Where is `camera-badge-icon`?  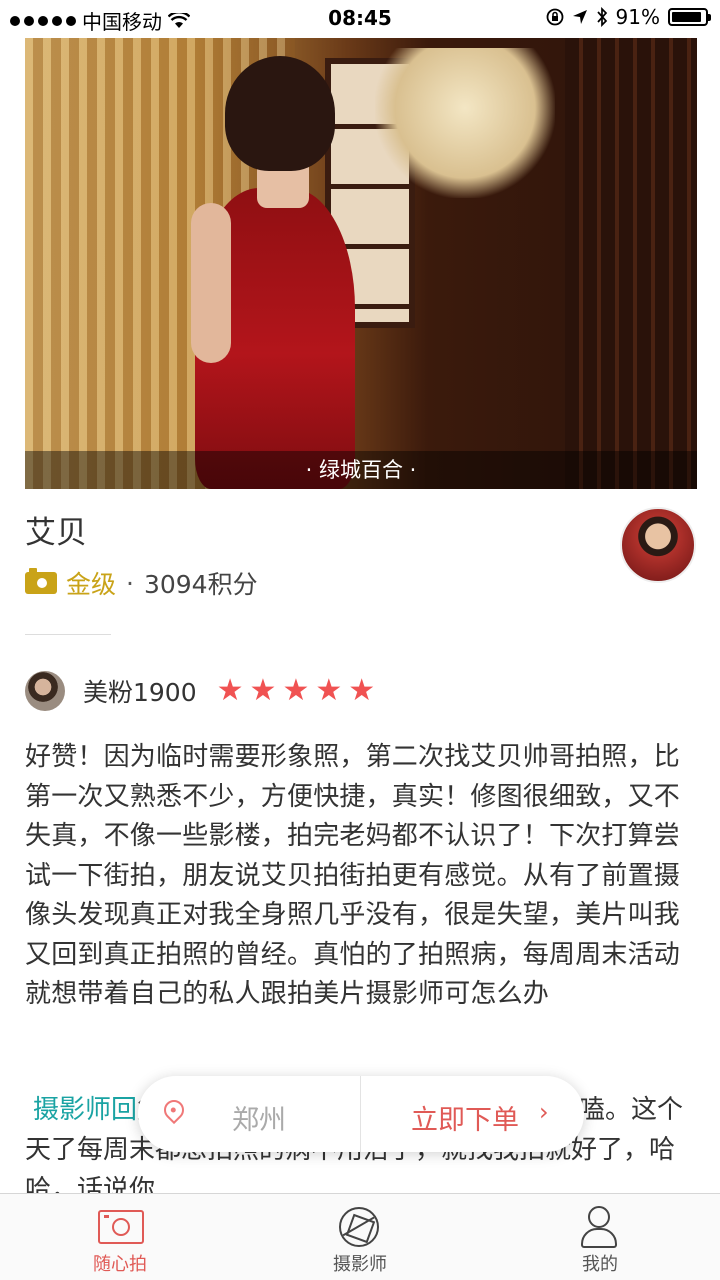 camera-badge-icon is located at coordinates (41, 581).